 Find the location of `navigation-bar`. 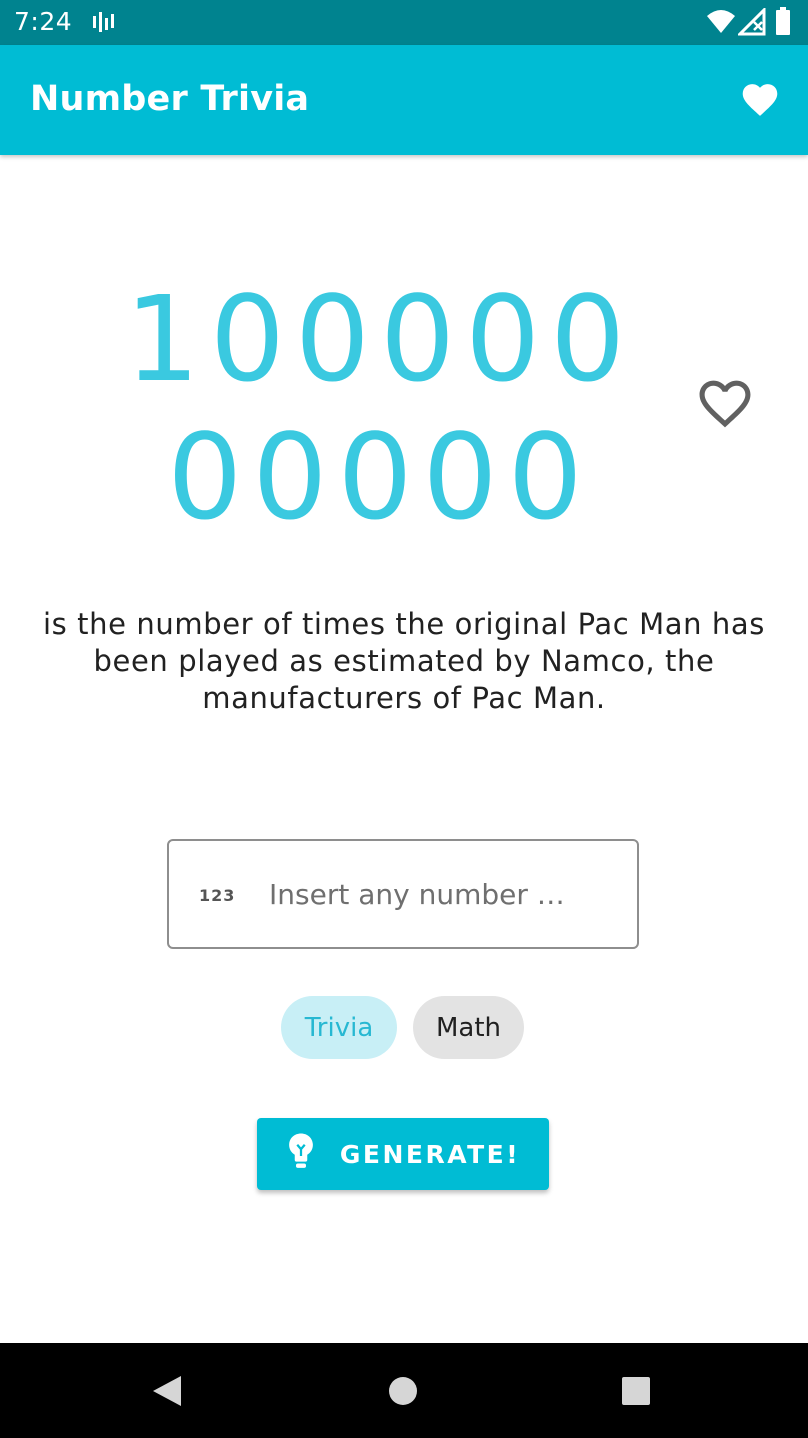

navigation-bar is located at coordinates (404, 1390).